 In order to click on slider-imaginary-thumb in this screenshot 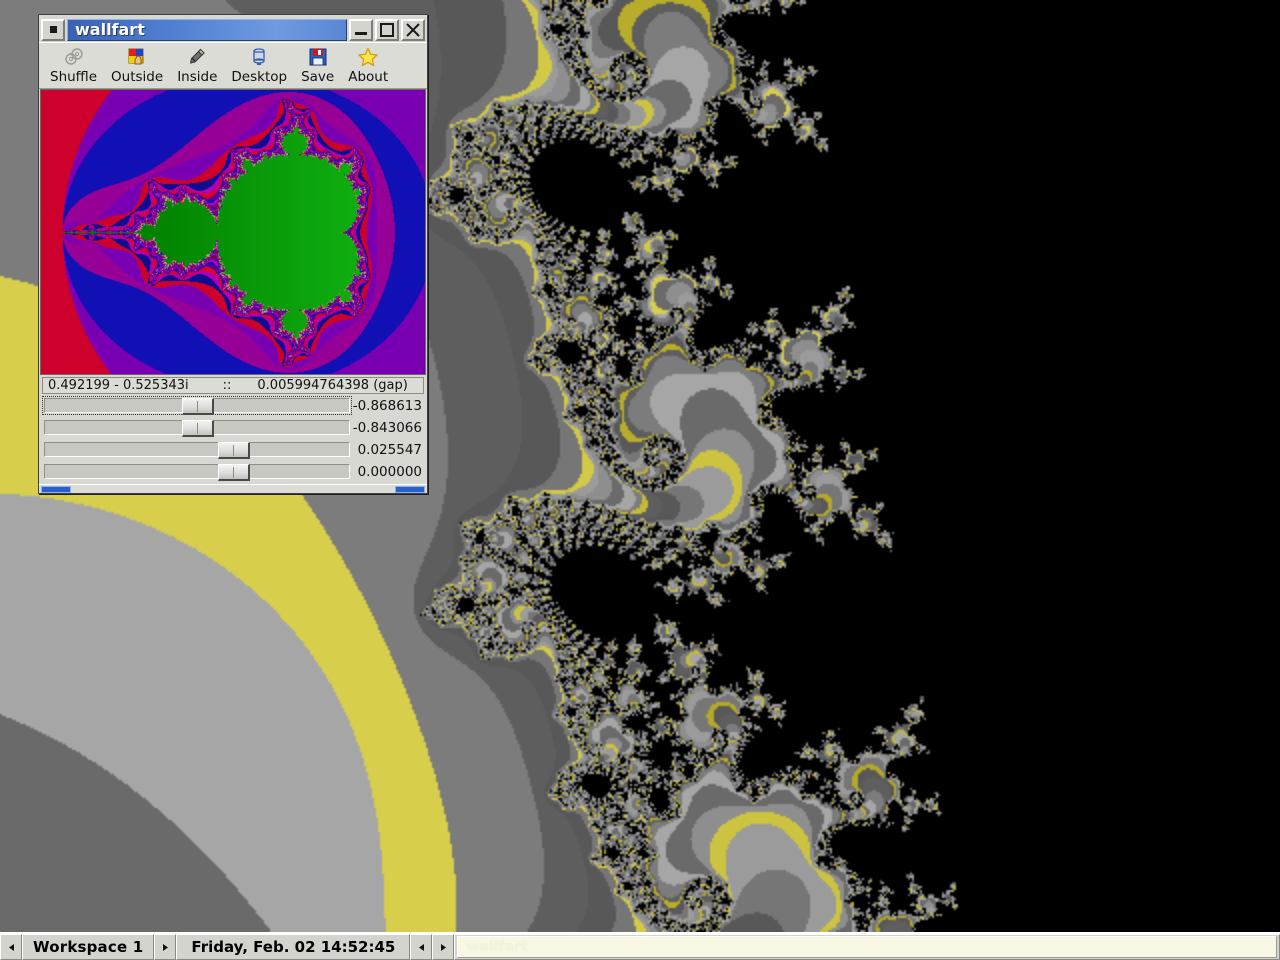, I will do `click(197, 429)`.